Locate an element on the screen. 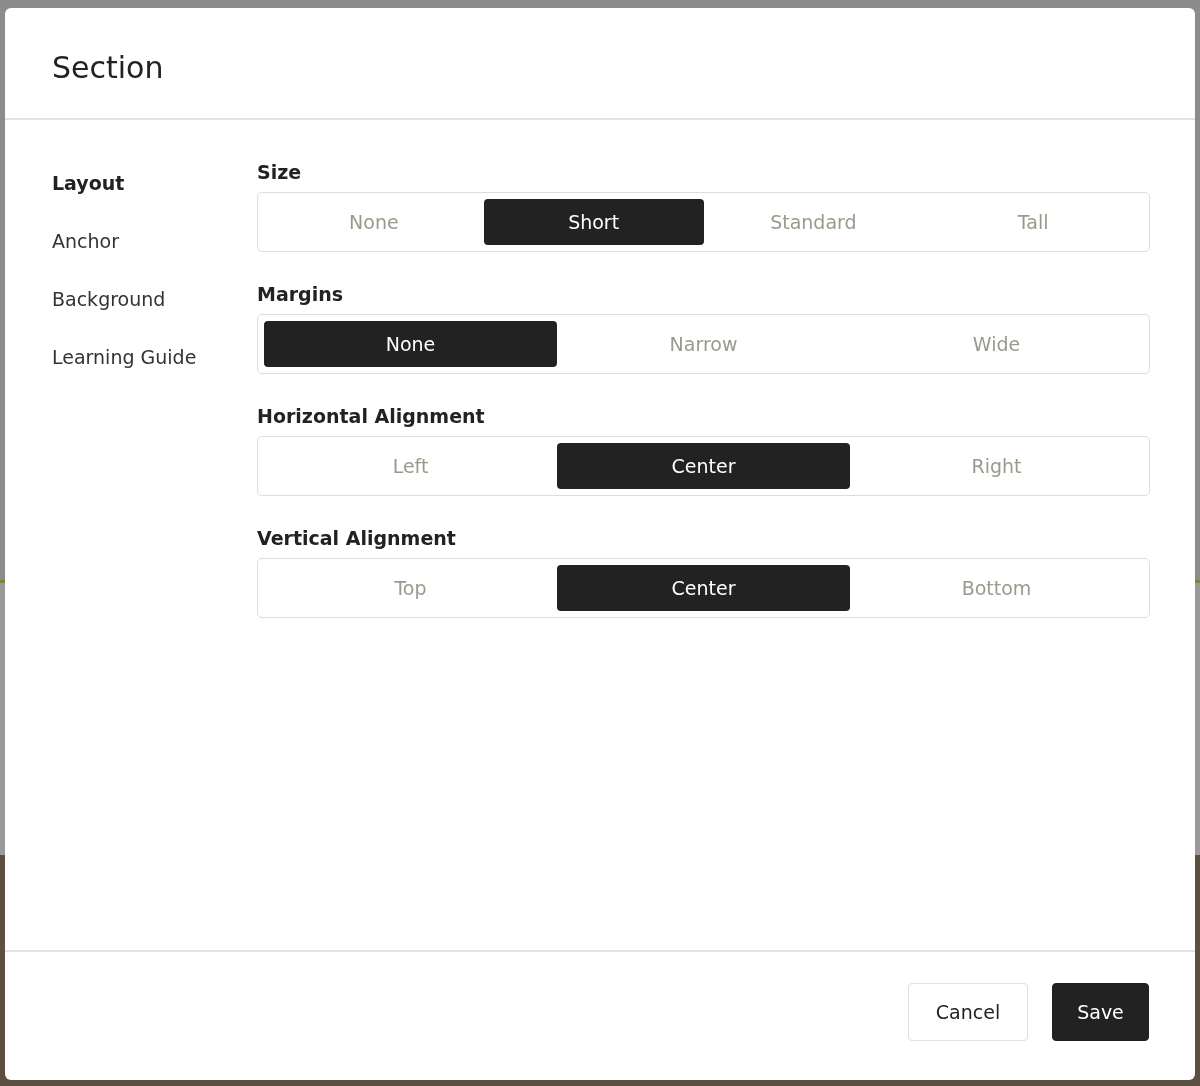 The image size is (1200, 1086). sidebar-item: Background is located at coordinates (109, 299).